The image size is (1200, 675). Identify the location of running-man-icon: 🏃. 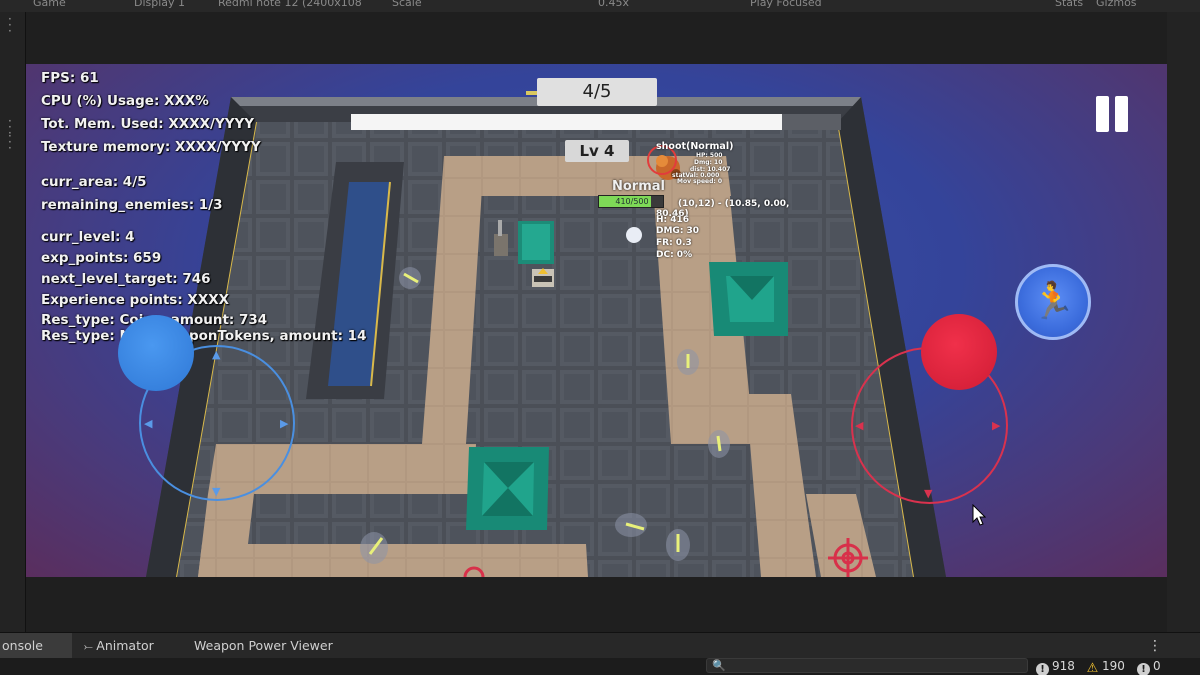
(1053, 301).